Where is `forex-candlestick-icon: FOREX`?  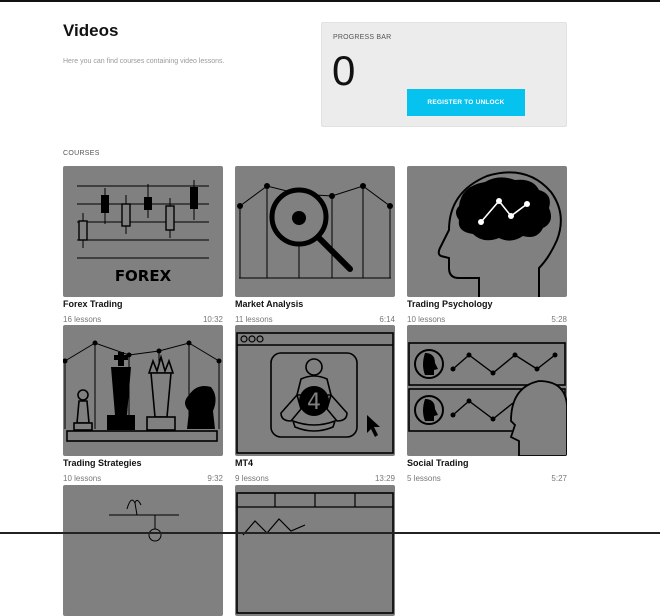 forex-candlestick-icon: FOREX is located at coordinates (143, 232).